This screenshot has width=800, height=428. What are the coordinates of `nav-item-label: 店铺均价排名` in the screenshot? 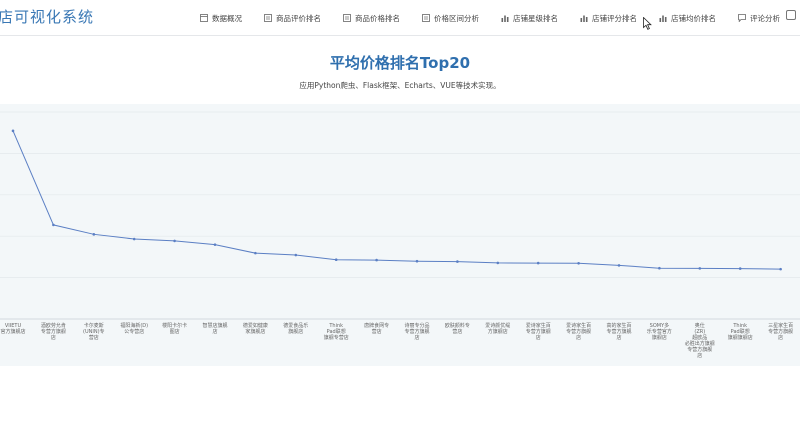 It's located at (693, 18).